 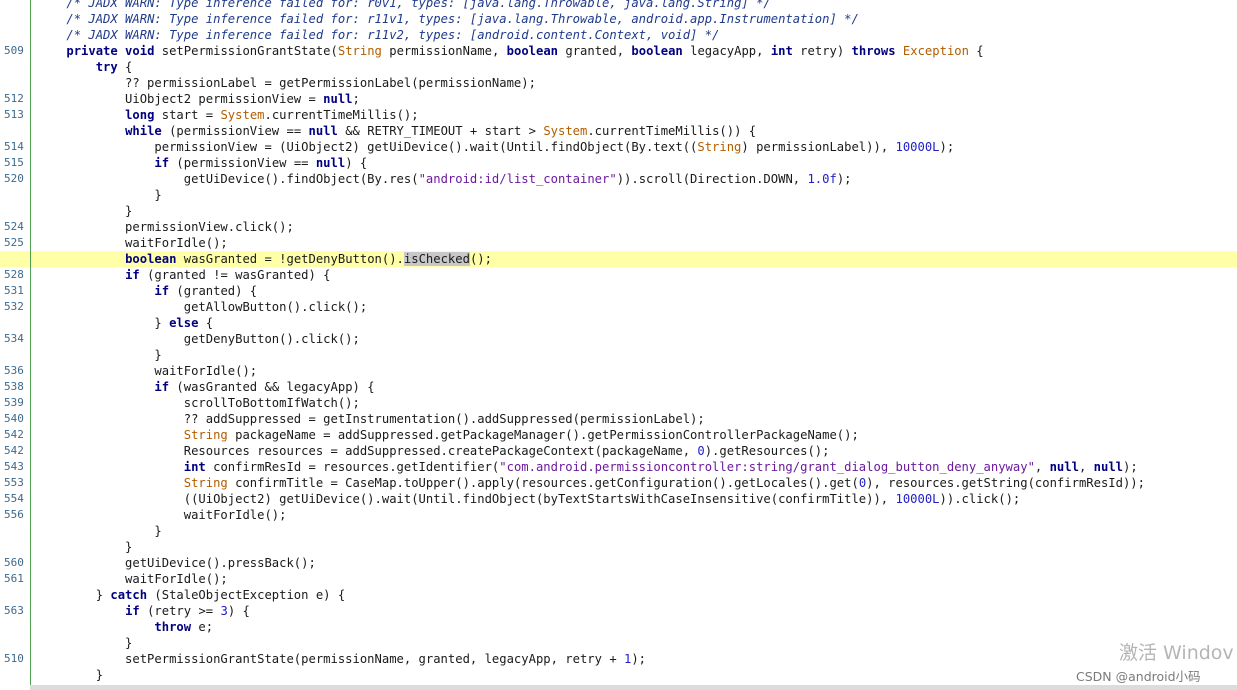 I want to click on gutter-divider, so click(x=30, y=343).